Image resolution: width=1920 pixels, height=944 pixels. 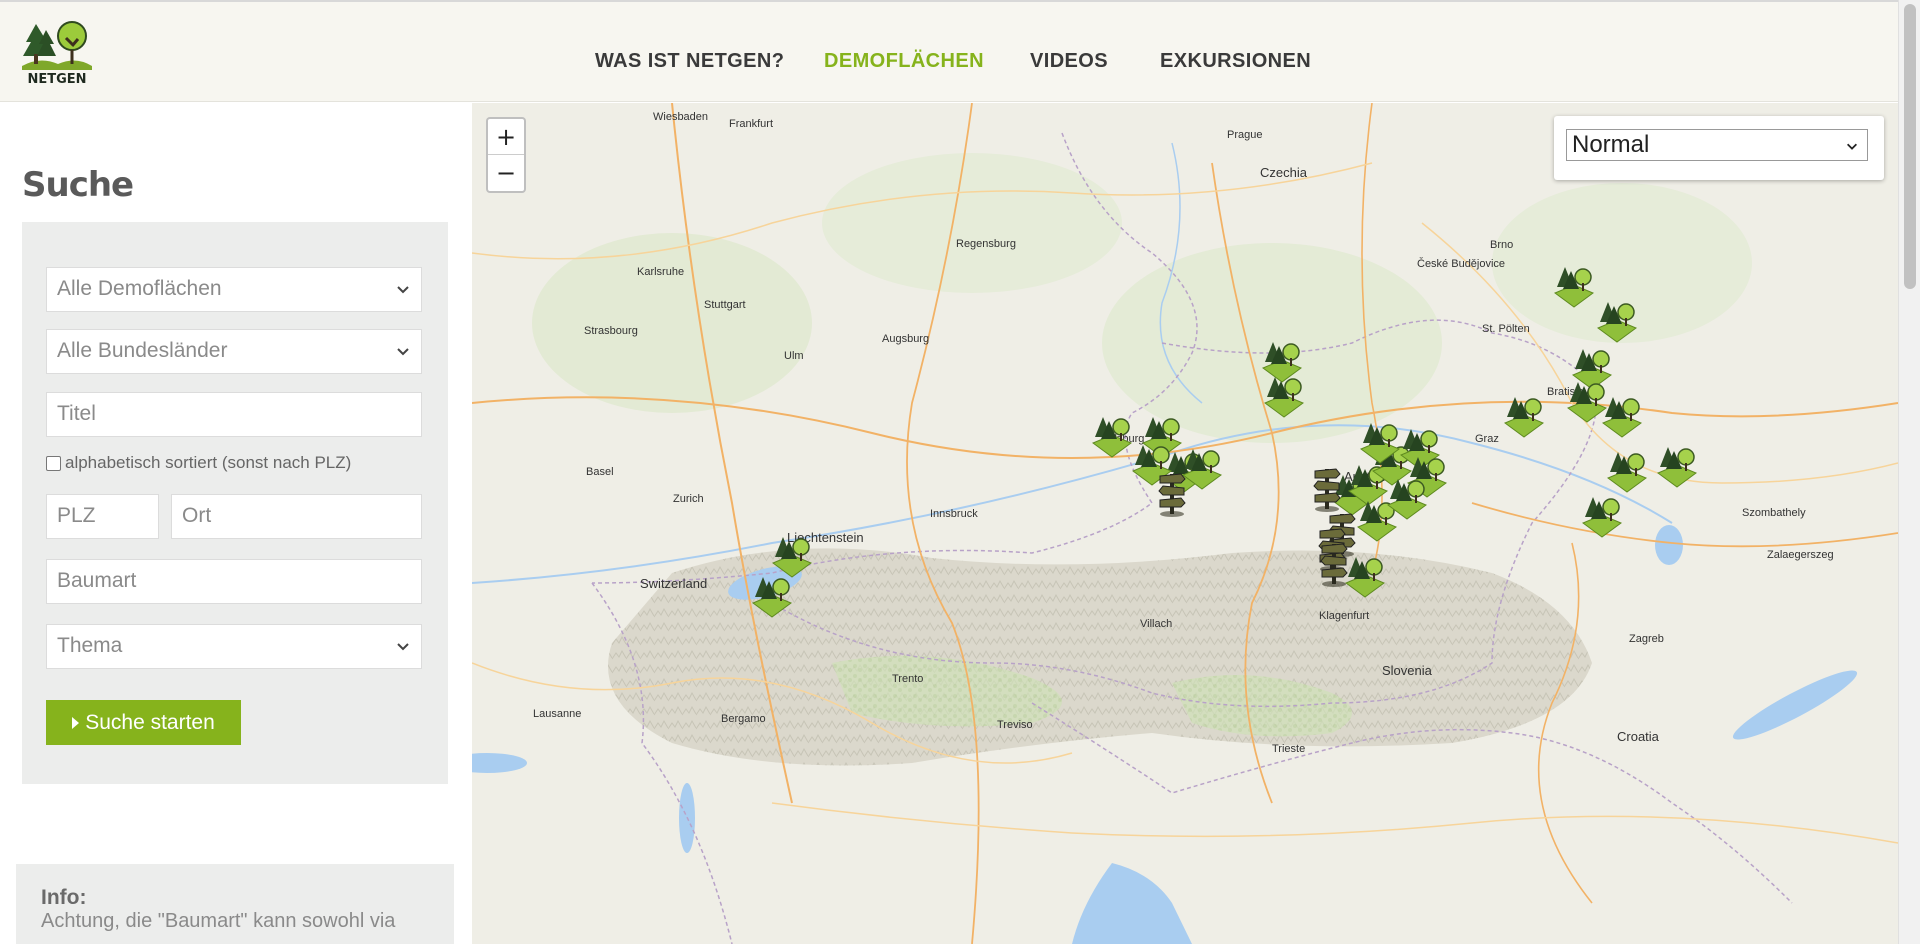 I want to click on map-layer-value: Normal, so click(x=1611, y=144).